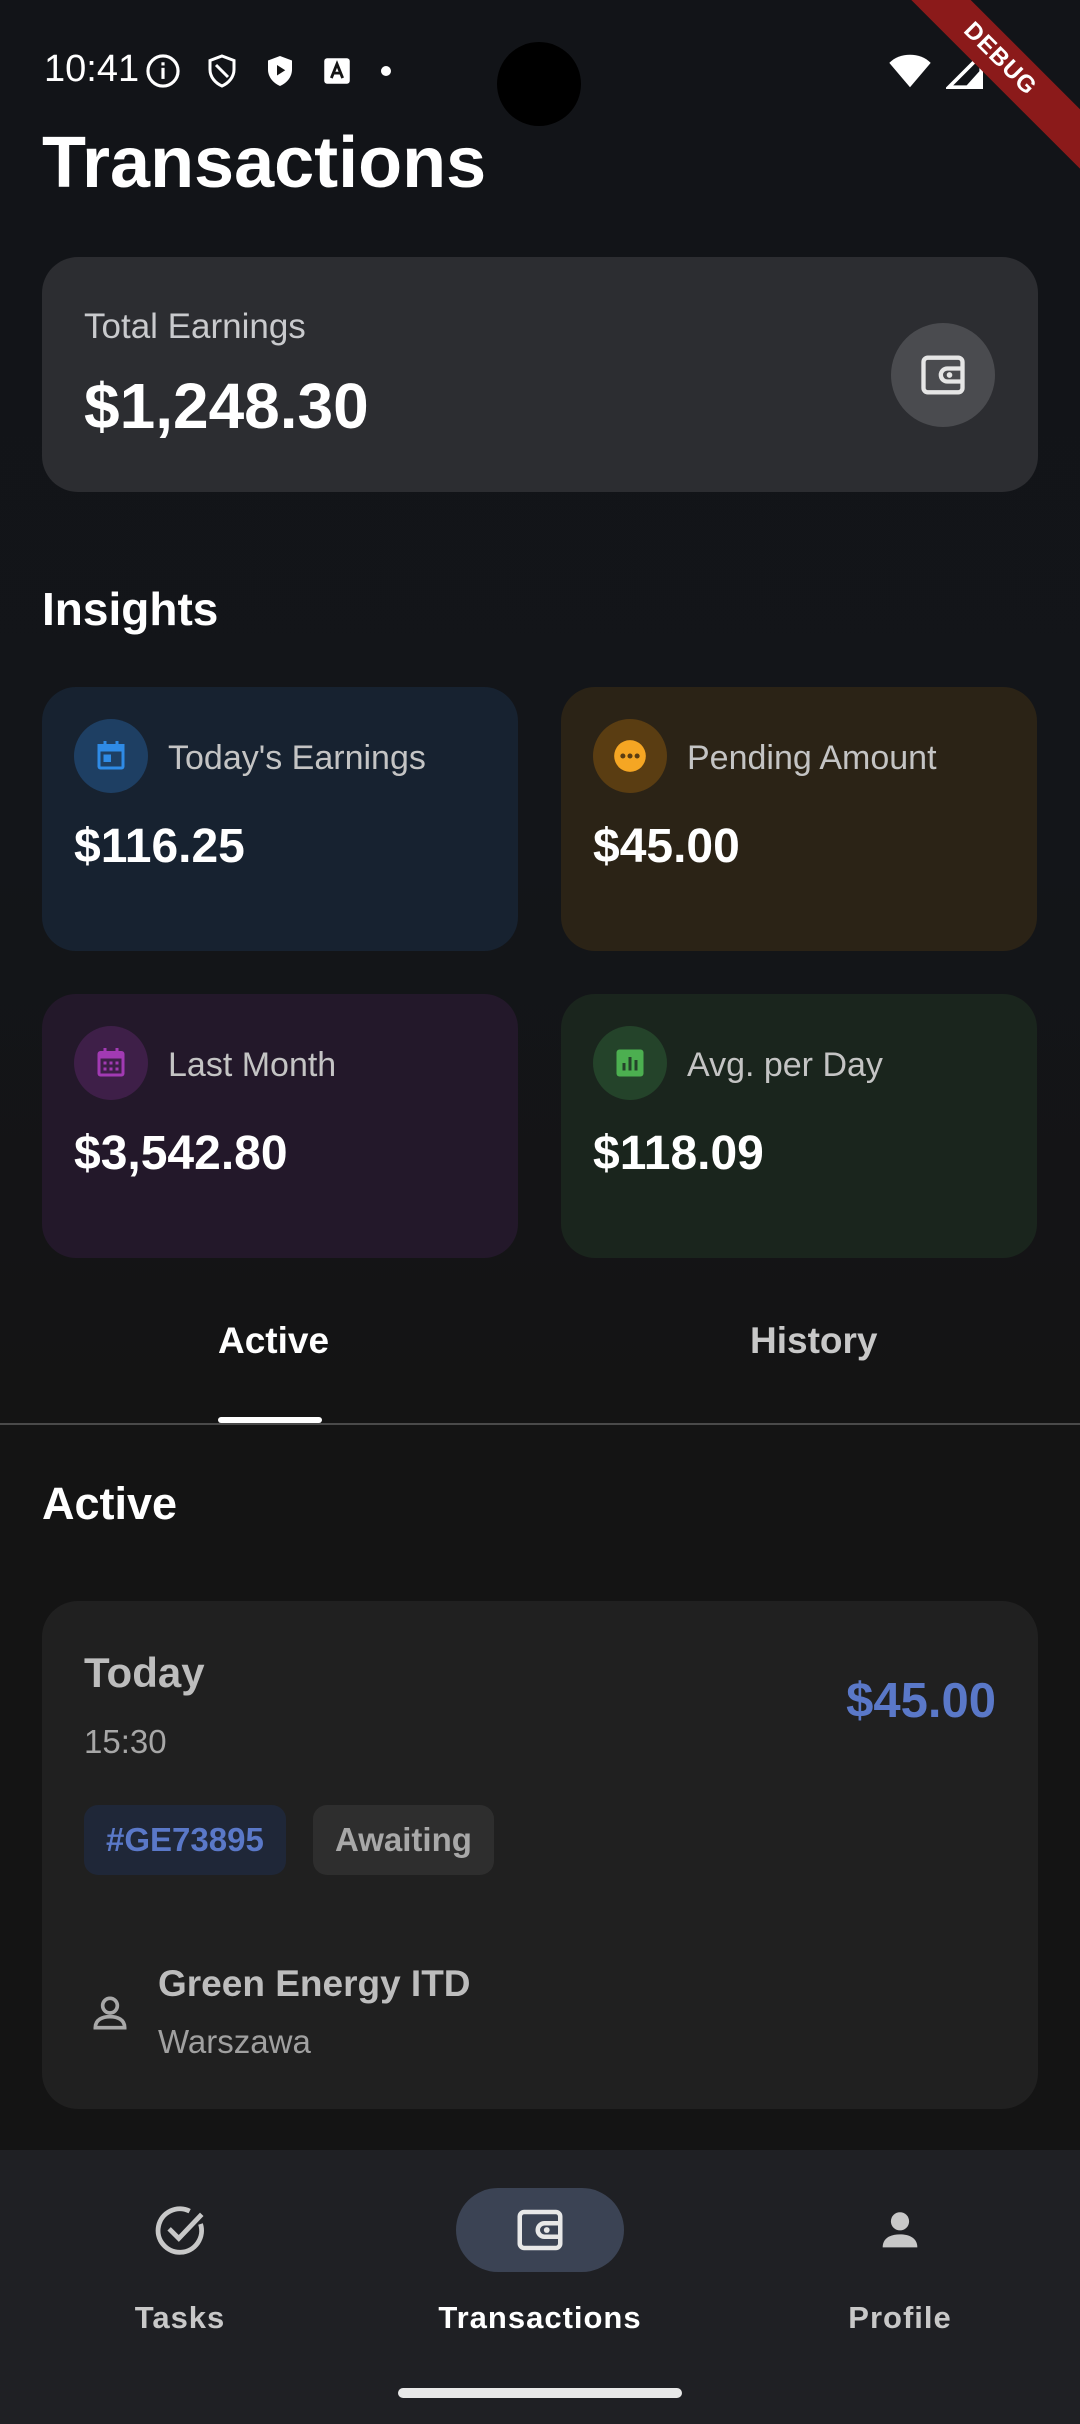 This screenshot has height=2424, width=1080. Describe the element at coordinates (921, 1701) in the screenshot. I see `transaction-amount: $45.00` at that location.